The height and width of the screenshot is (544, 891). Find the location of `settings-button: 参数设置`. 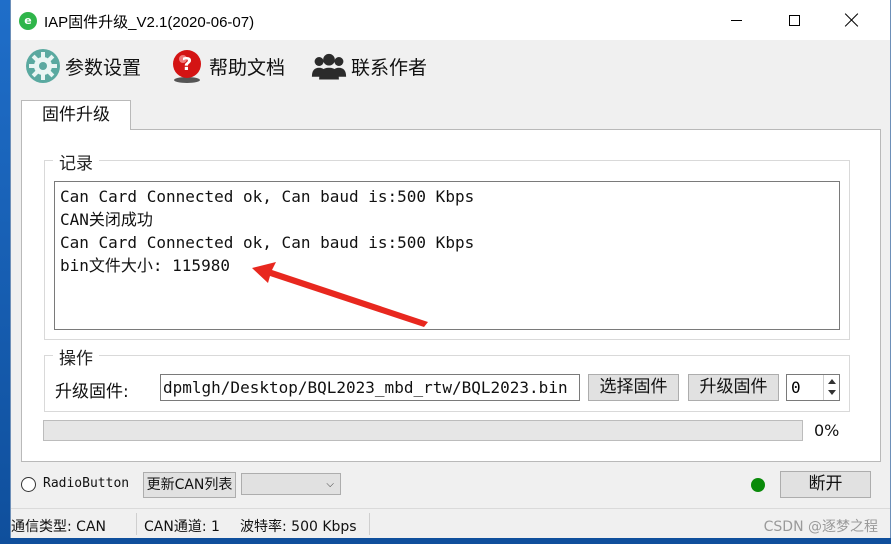

settings-button: 参数设置 is located at coordinates (83, 66).